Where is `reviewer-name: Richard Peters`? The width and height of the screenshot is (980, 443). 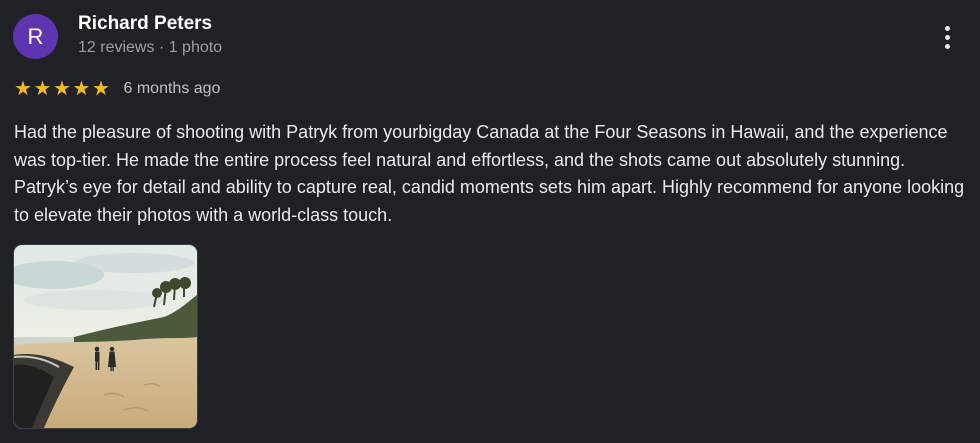 reviewer-name: Richard Peters is located at coordinates (145, 24).